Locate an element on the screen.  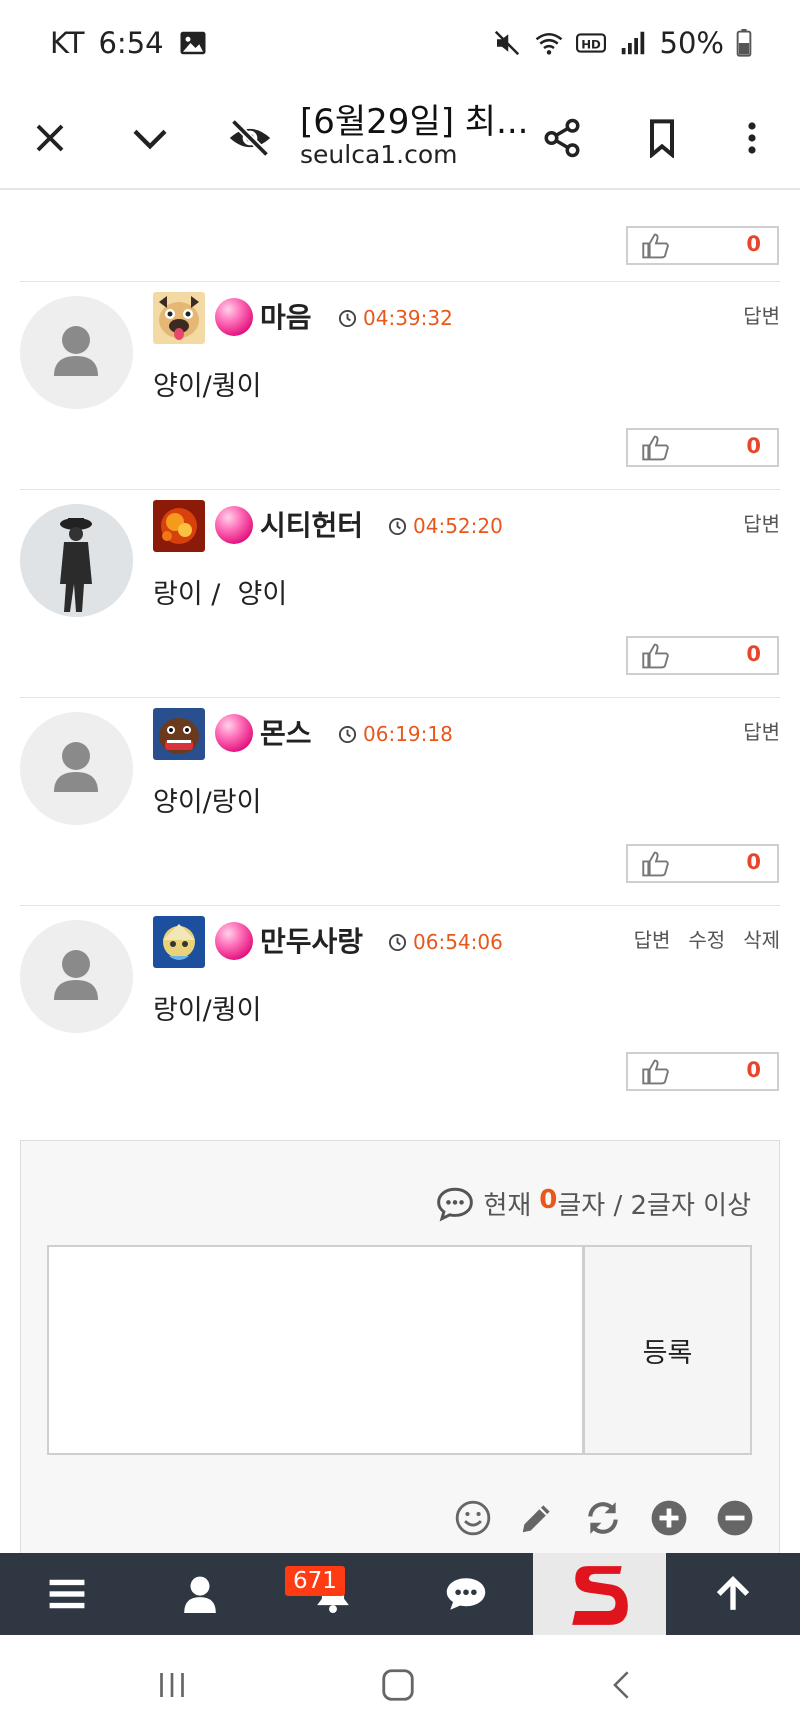
chevron-down-icon is located at coordinates (150, 139).